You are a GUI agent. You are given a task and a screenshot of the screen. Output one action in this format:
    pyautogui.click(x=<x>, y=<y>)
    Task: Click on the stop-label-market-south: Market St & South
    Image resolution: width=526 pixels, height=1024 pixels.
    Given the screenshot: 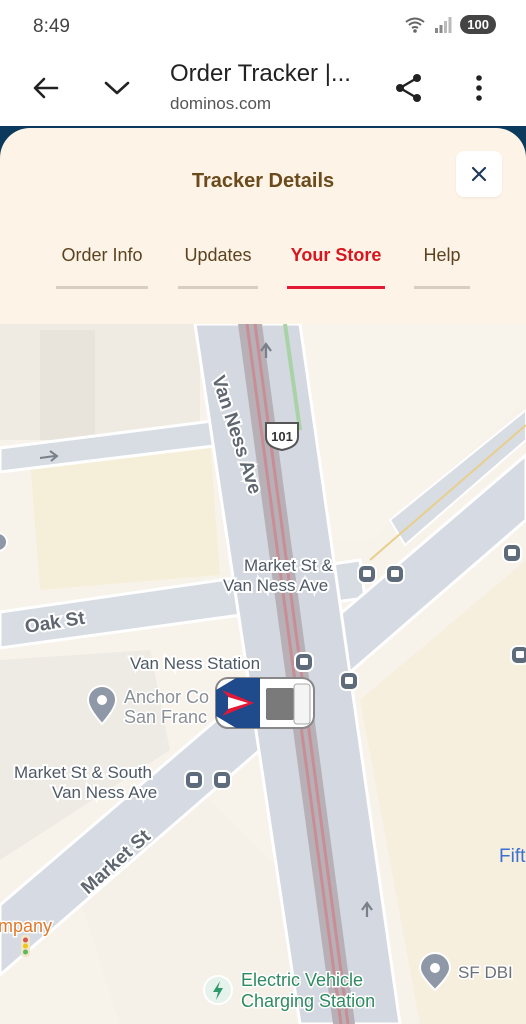 What is the action you would take?
    pyautogui.click(x=83, y=772)
    